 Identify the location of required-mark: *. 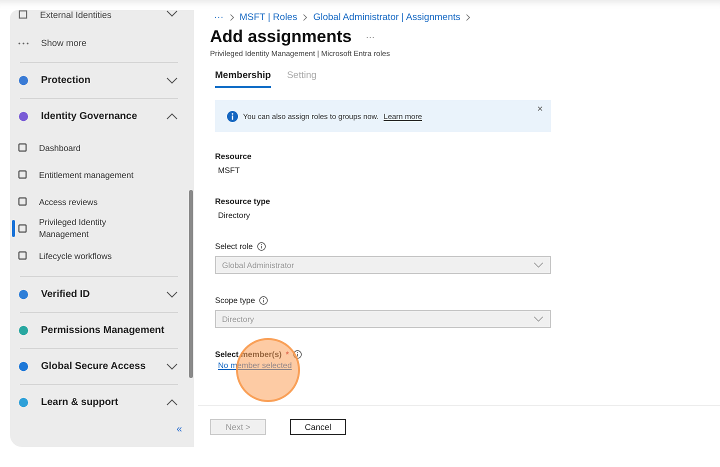
(287, 354).